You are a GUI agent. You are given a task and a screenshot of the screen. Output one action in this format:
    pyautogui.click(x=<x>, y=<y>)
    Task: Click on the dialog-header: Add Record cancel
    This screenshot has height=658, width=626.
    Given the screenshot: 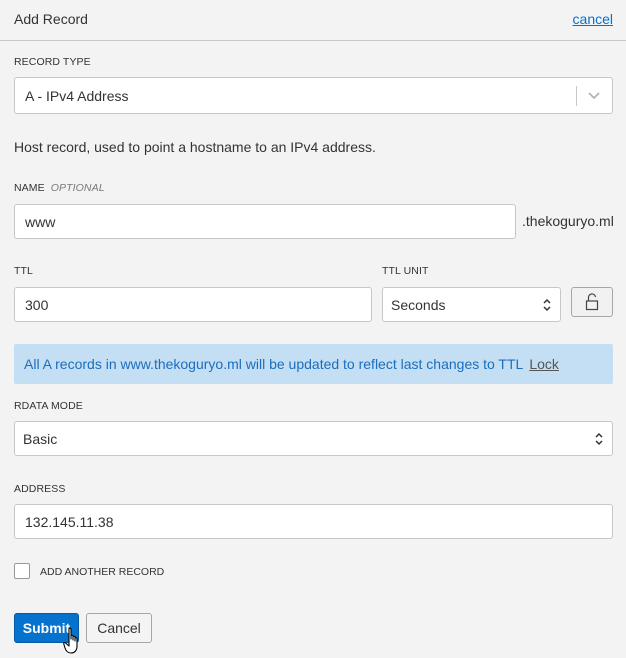 What is the action you would take?
    pyautogui.click(x=313, y=20)
    